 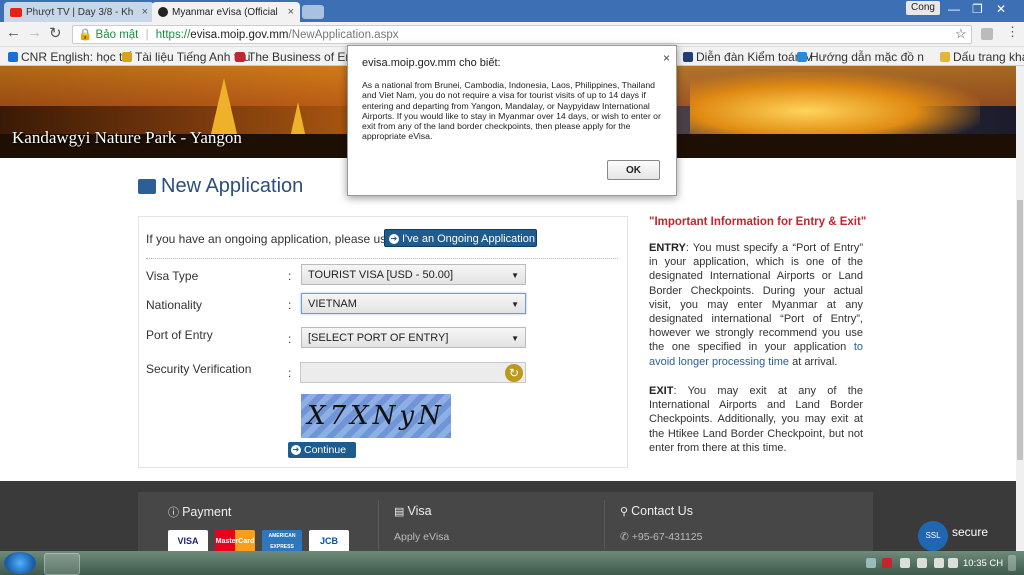 What do you see at coordinates (282, 541) in the screenshot?
I see `amex-logo: AMERICAN EXPRESS` at bounding box center [282, 541].